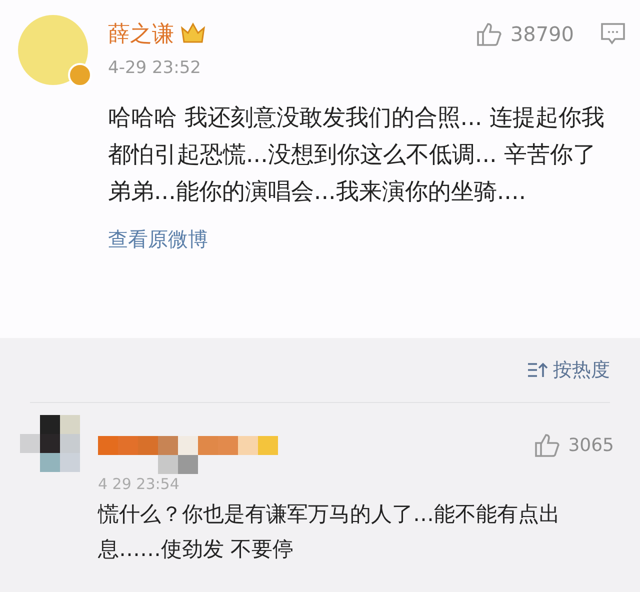  Describe the element at coordinates (155, 68) in the screenshot. I see `post-time: 4-29 23:52` at that location.